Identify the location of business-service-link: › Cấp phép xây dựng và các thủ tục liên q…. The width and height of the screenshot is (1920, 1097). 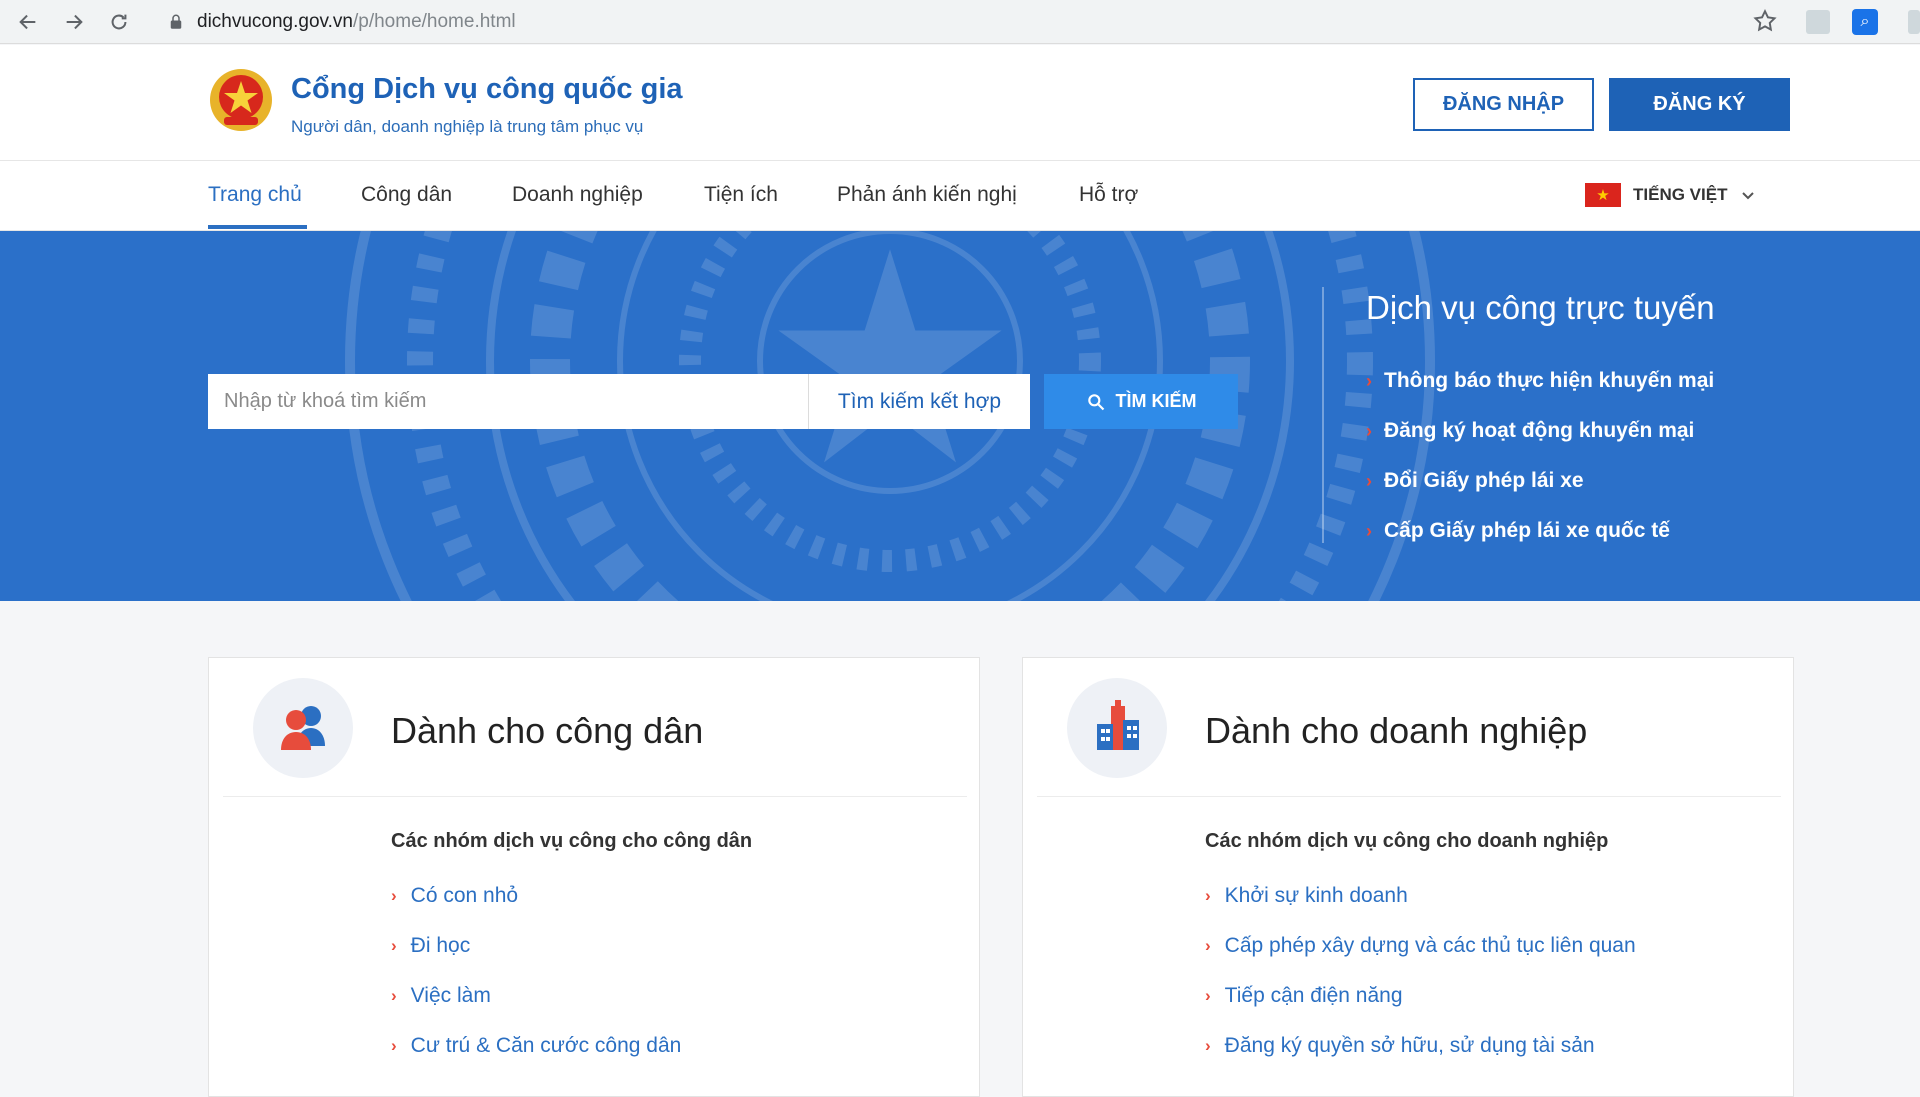
(1420, 946).